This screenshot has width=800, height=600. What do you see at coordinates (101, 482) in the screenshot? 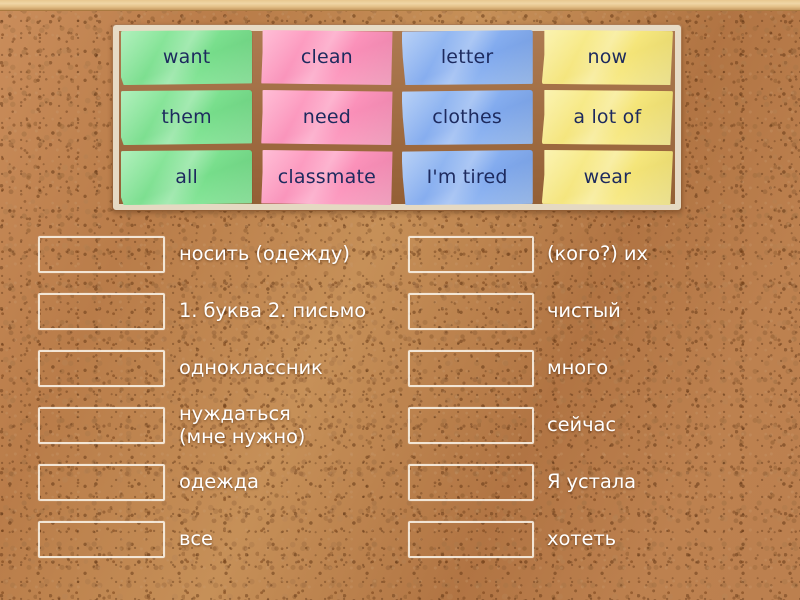
I see `drop-slot-odezhda` at bounding box center [101, 482].